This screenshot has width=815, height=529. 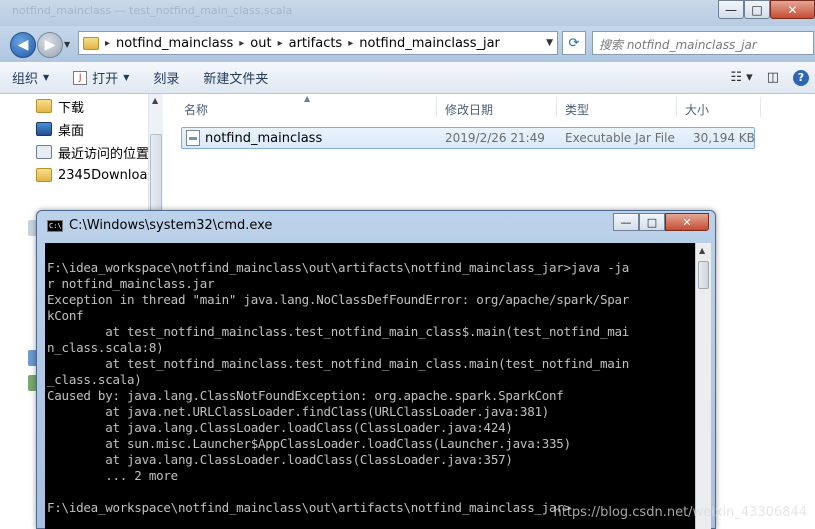 What do you see at coordinates (264, 138) in the screenshot?
I see `file-name: notfind_mainclass` at bounding box center [264, 138].